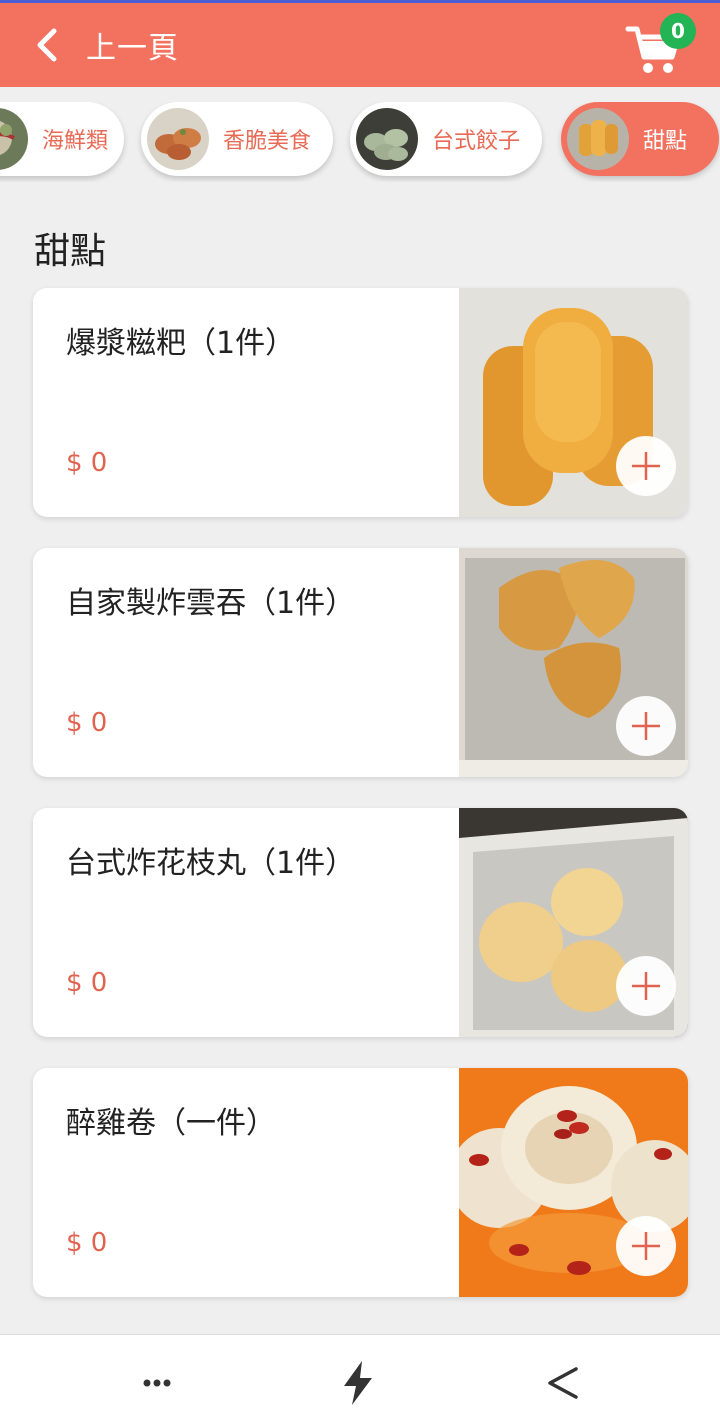  I want to click on tab-label: 台式餃子, so click(476, 141).